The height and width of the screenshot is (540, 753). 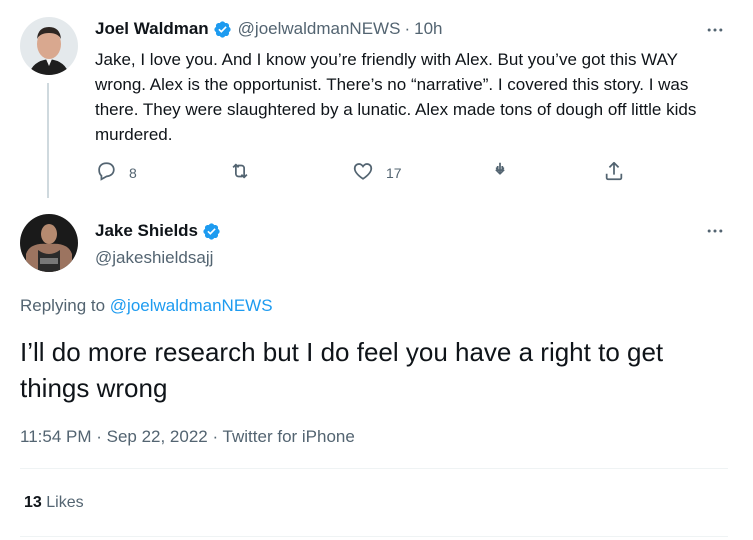 What do you see at coordinates (191, 305) in the screenshot?
I see `replying-to-link: @joelwaldmanNEWS` at bounding box center [191, 305].